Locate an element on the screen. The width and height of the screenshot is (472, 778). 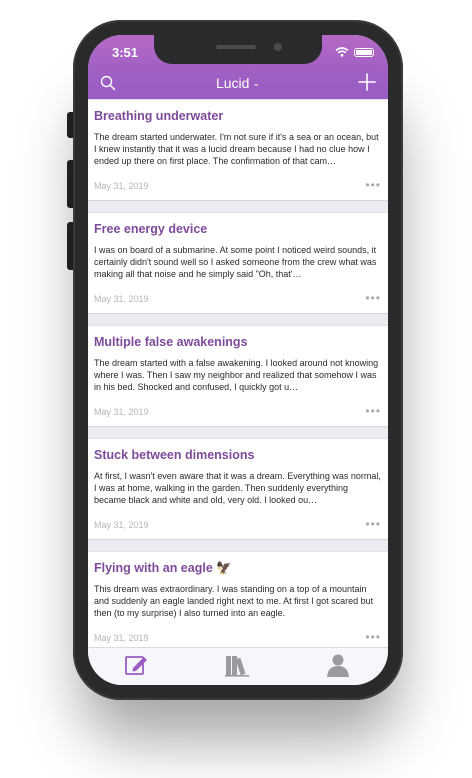
status-icons is located at coordinates (354, 52).